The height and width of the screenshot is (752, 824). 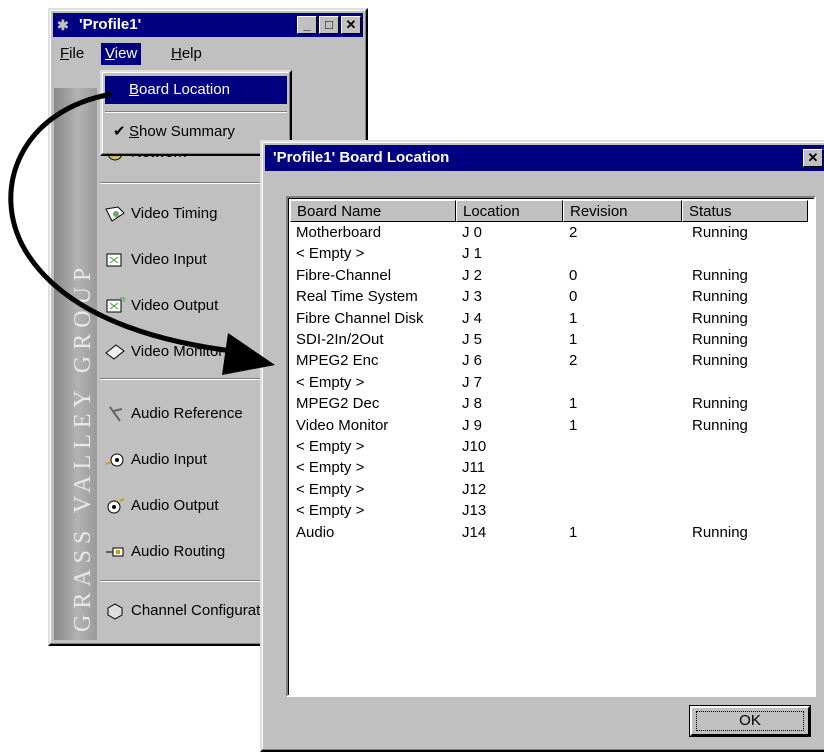 What do you see at coordinates (472, 318) in the screenshot?
I see `cell-location: J 4` at bounding box center [472, 318].